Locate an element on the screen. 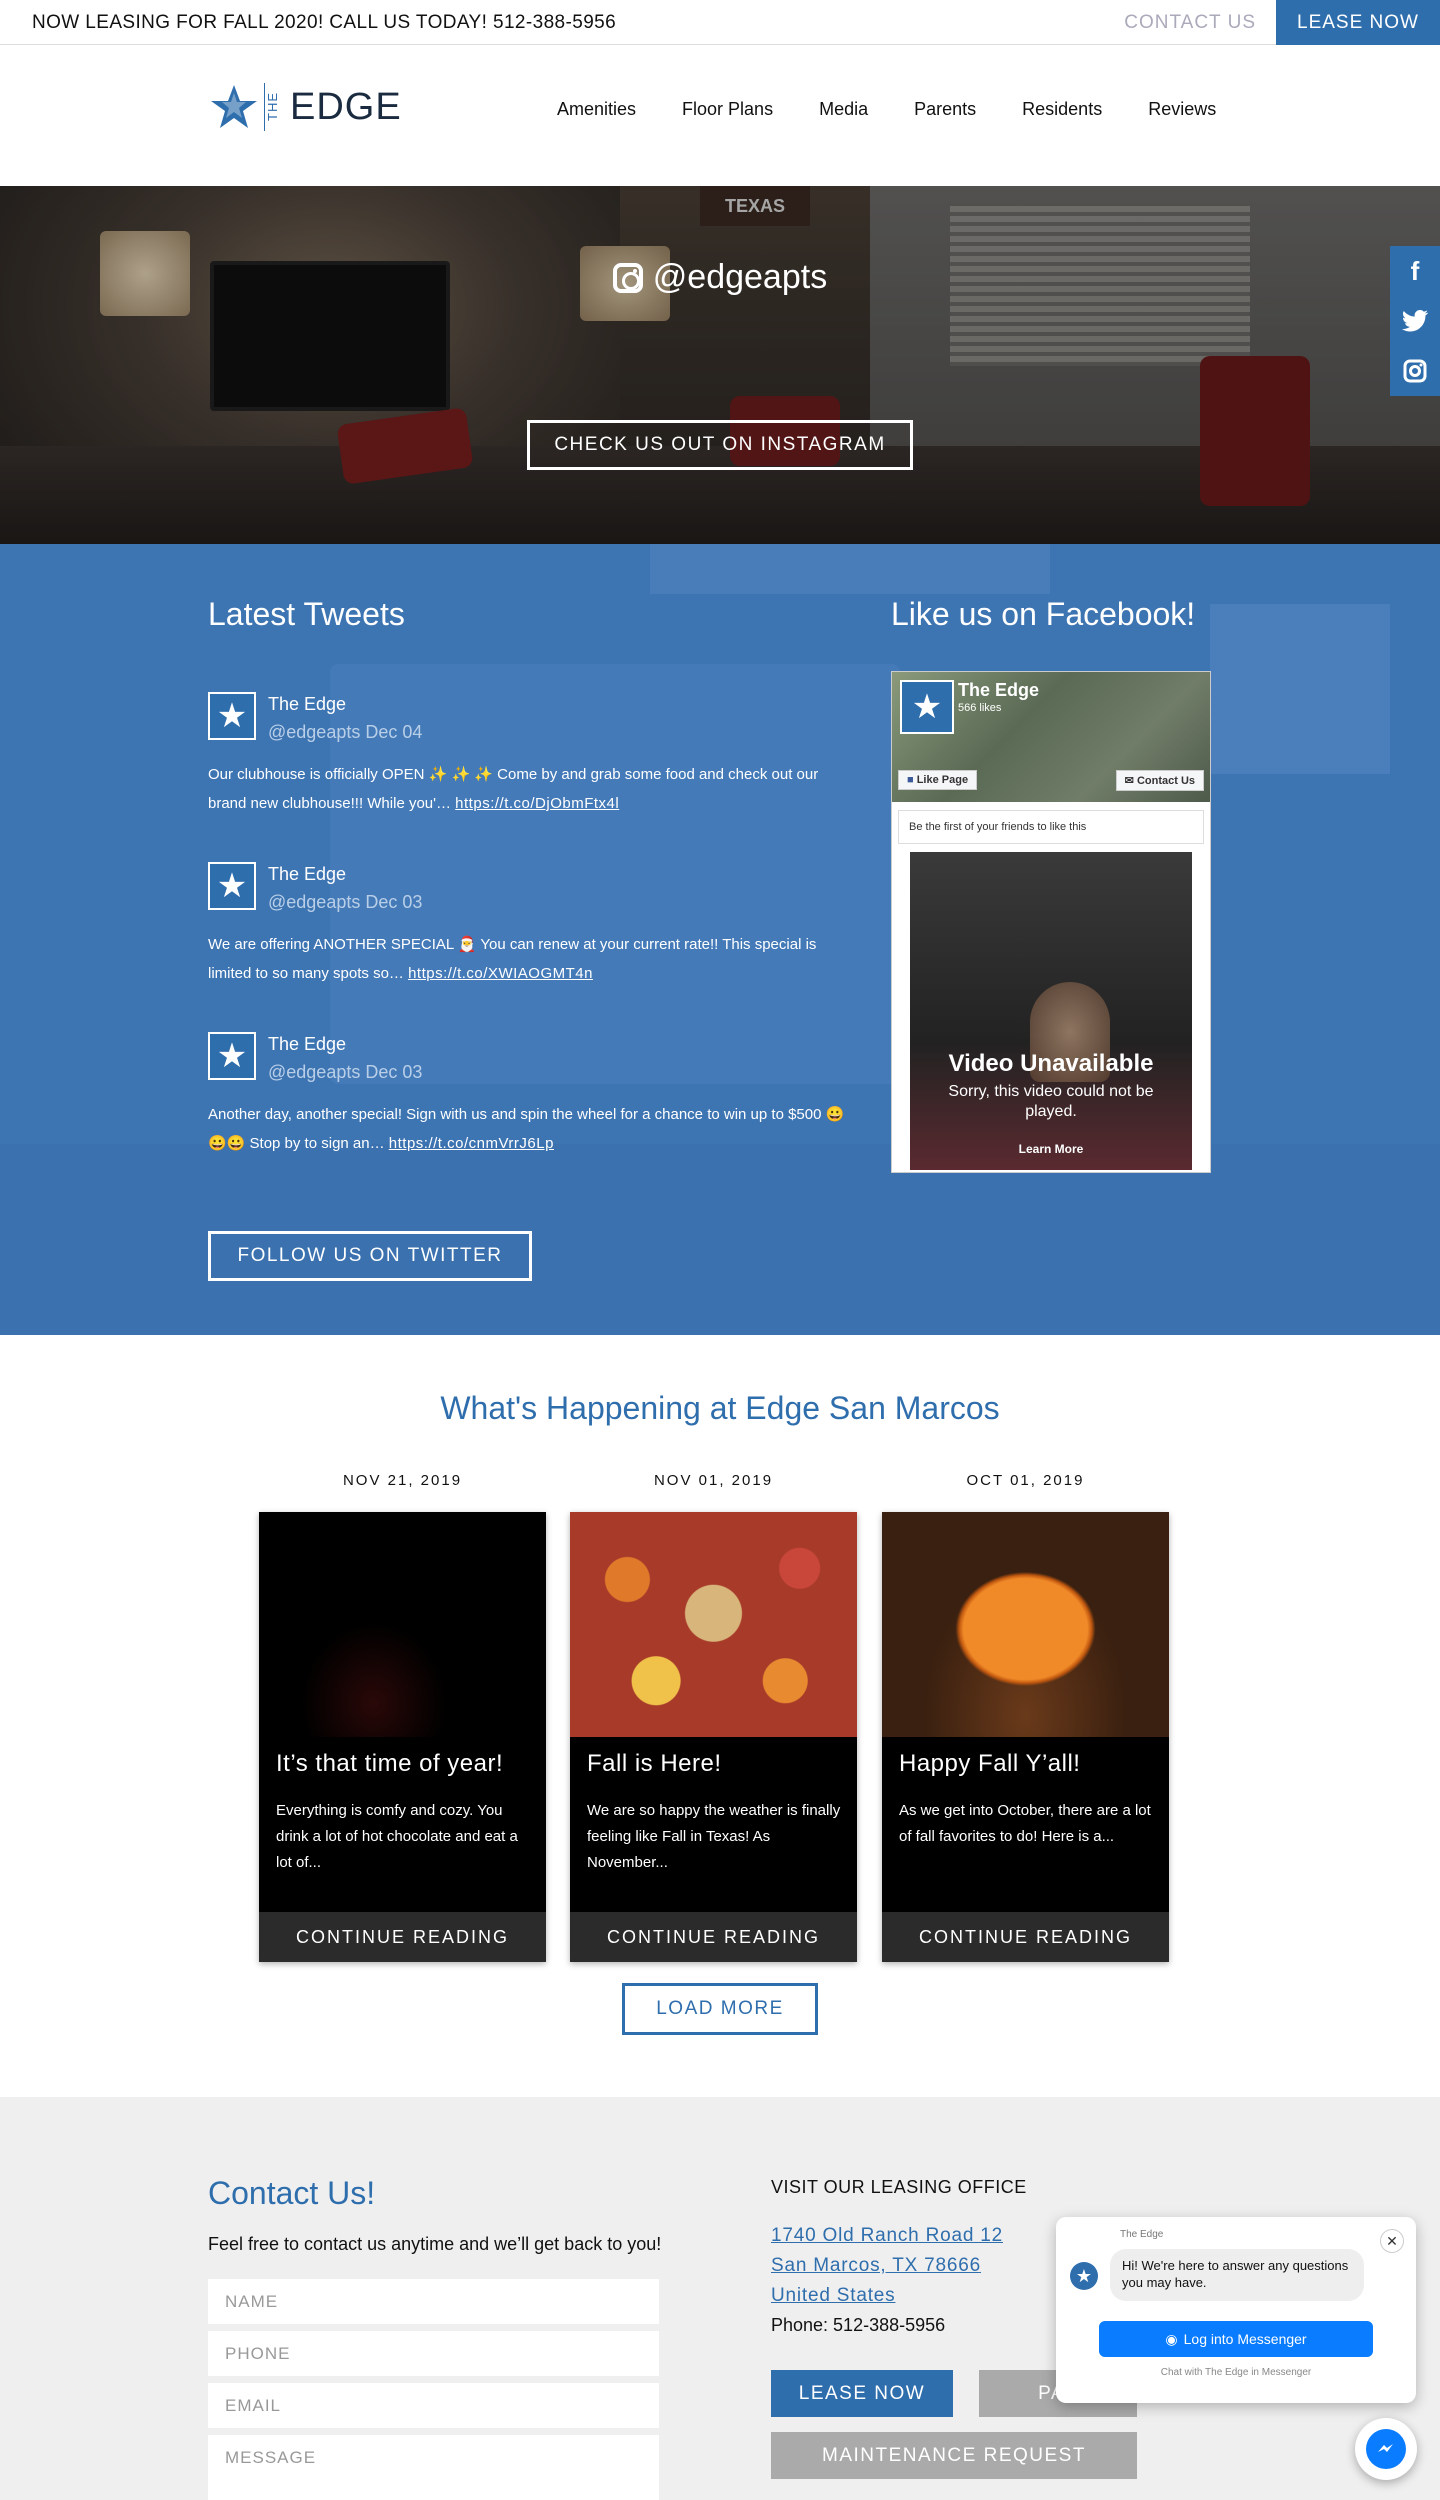 The image size is (1440, 2500). facebook-heading: Like us on Facebook! is located at coordinates (1043, 614).